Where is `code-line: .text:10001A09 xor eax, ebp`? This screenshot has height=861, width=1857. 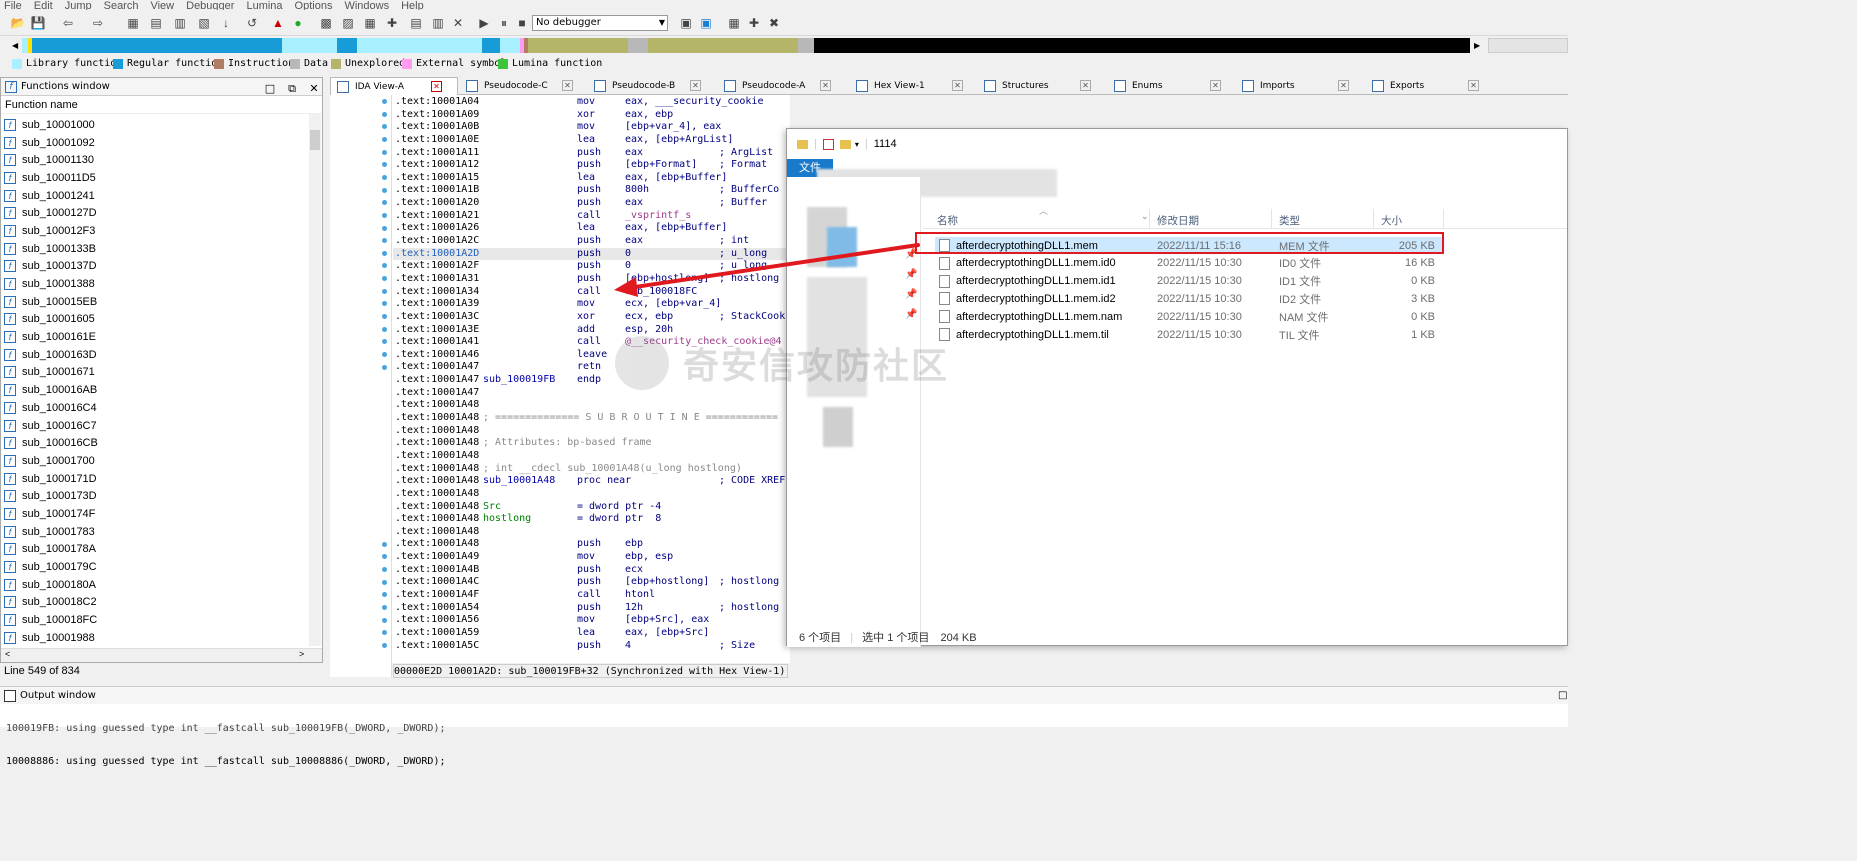 code-line: .text:10001A09 xor eax, ebp is located at coordinates (590, 115).